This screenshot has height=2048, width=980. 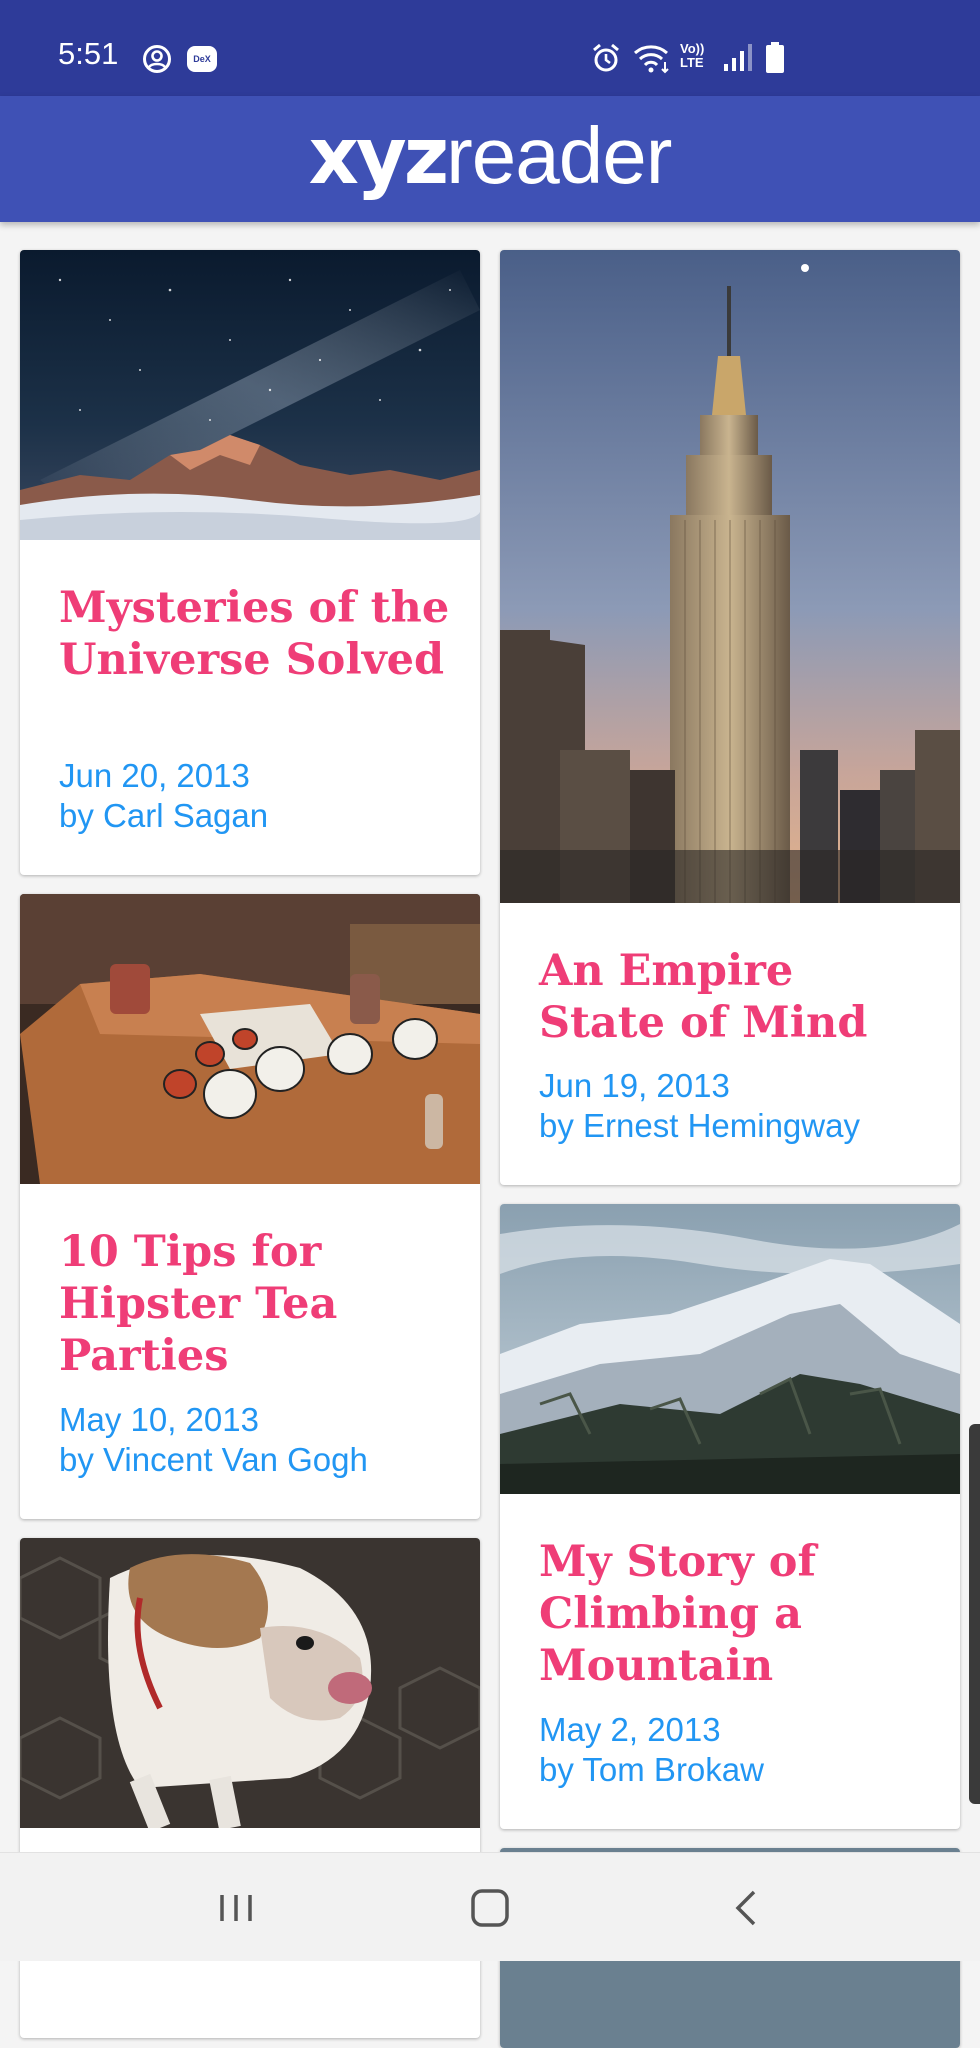 I want to click on status-bar: 5:51 DeX Vo)) LTE, so click(x=490, y=48).